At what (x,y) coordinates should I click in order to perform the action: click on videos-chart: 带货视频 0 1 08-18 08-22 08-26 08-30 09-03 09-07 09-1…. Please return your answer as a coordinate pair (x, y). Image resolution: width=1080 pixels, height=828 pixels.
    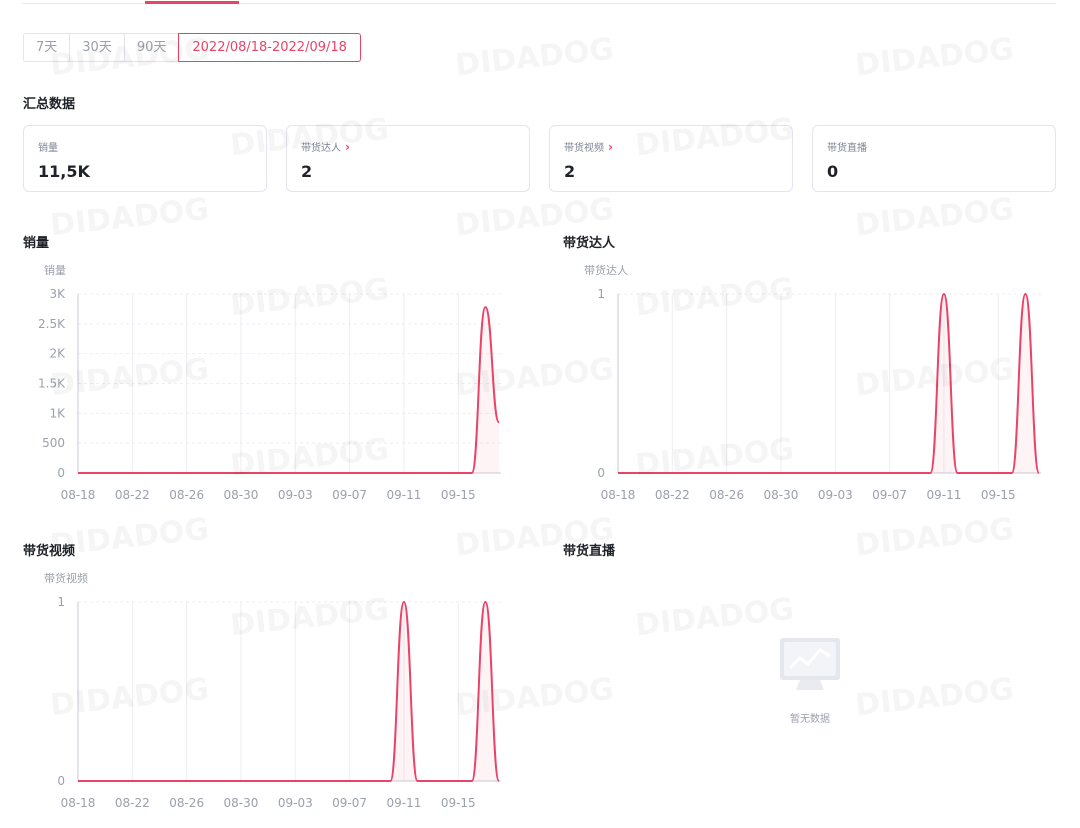
    Looking at the image, I should click on (272, 690).